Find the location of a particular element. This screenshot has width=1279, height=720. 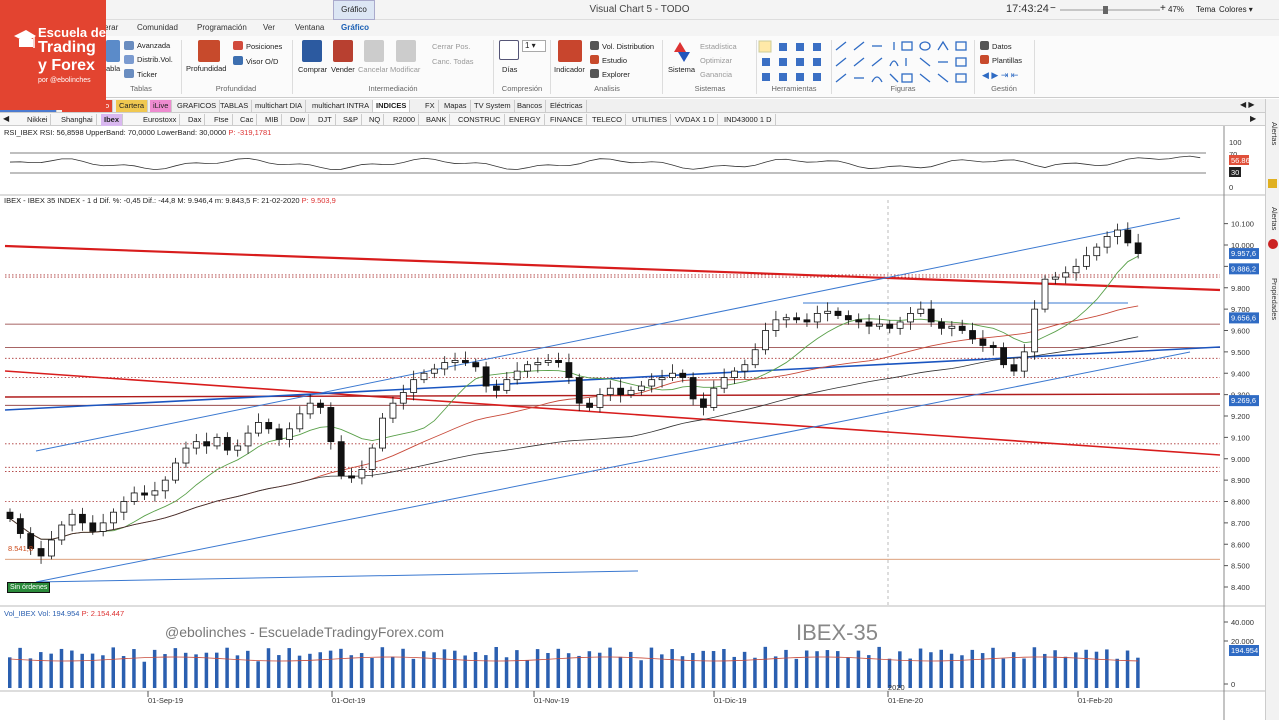

watermark-author: @ebolinches - EscueladeTradingyForex.com is located at coordinates (305, 632).